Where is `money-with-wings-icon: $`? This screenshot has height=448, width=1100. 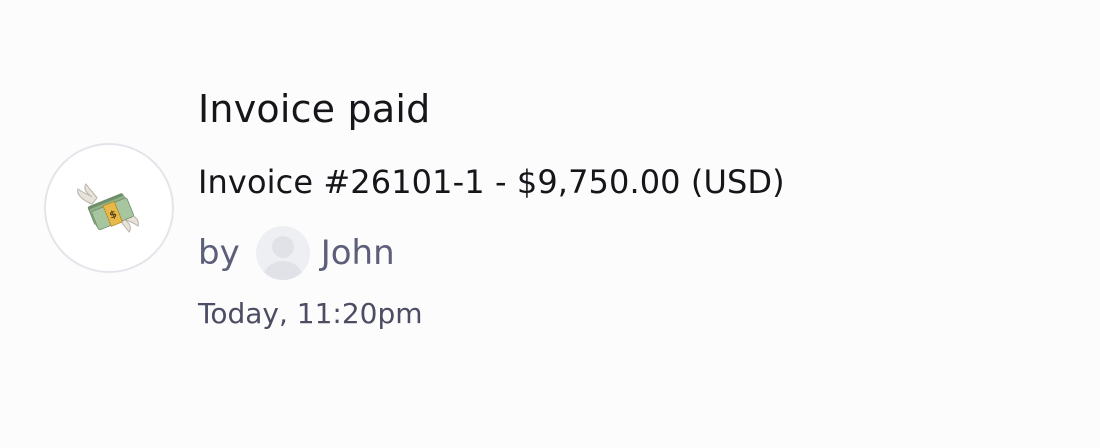
money-with-wings-icon: $ is located at coordinates (108, 208).